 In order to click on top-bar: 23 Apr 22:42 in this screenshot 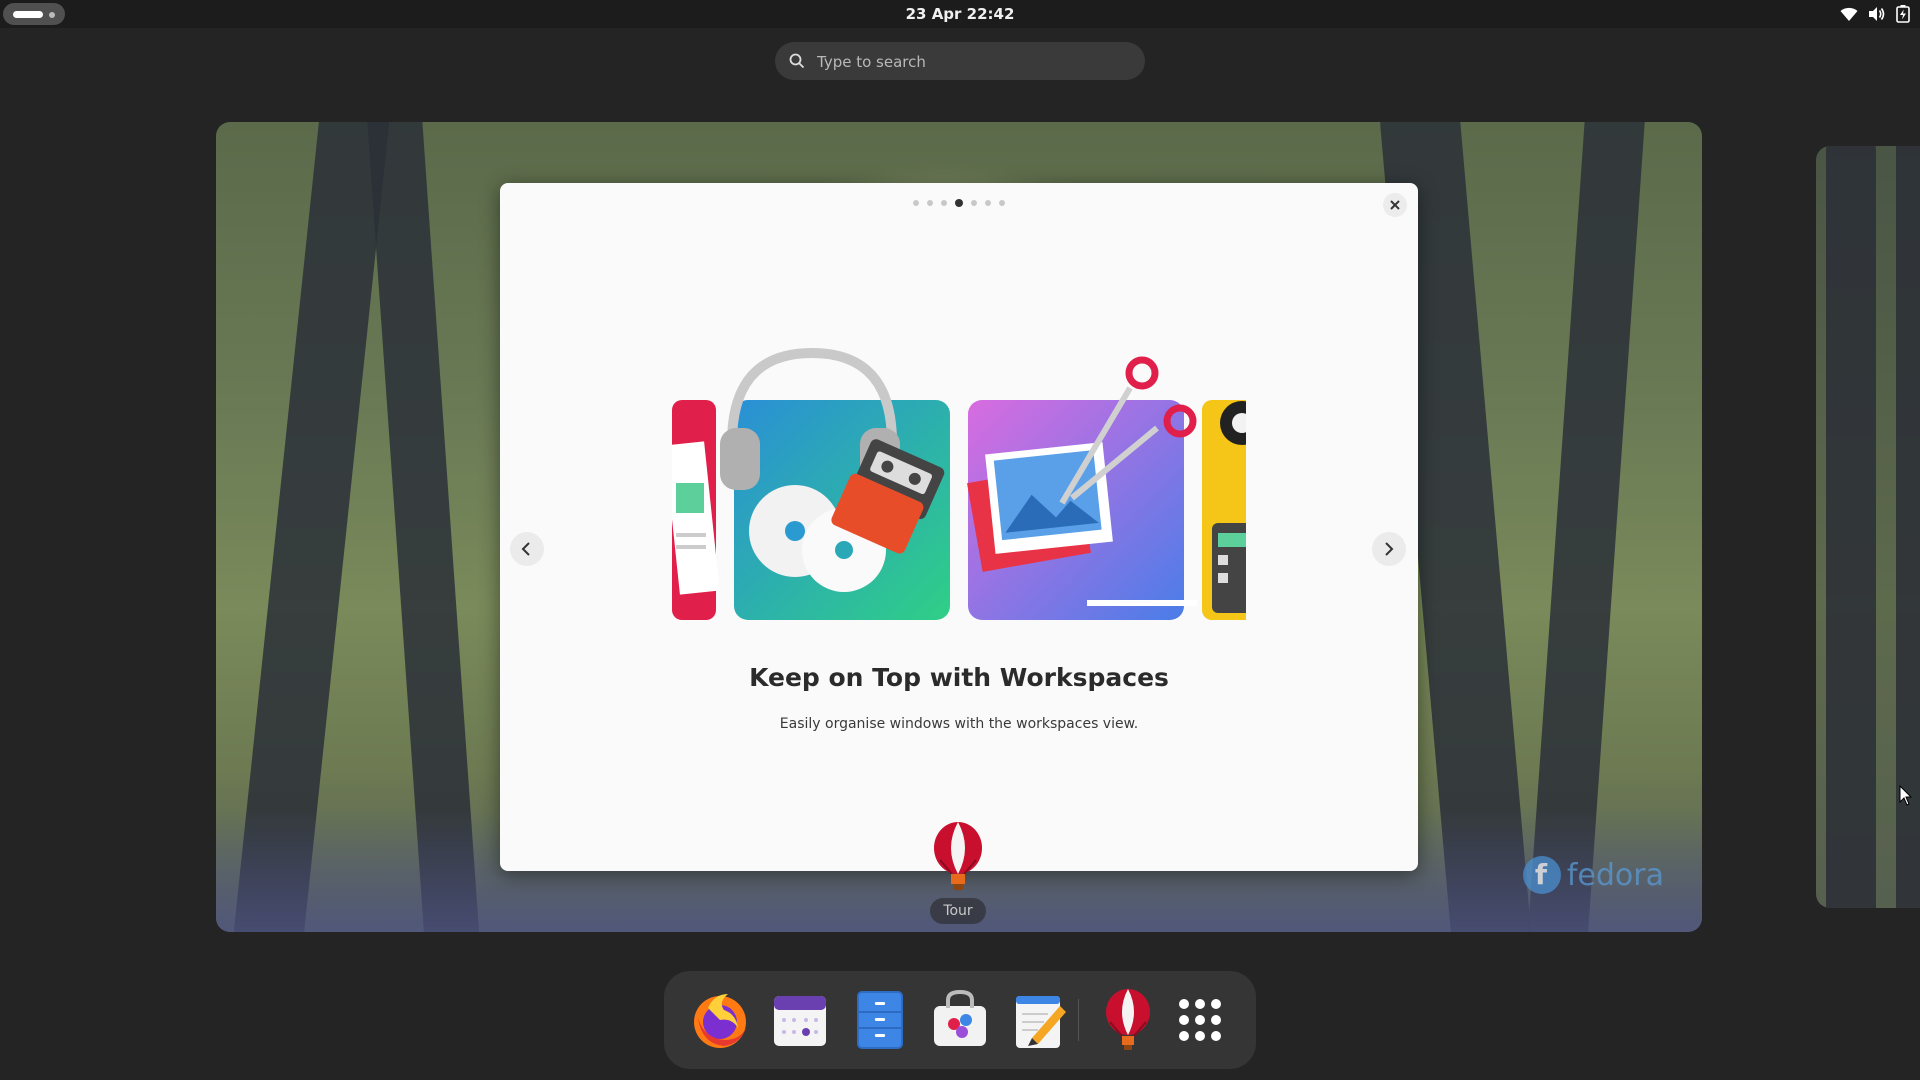, I will do `click(960, 14)`.